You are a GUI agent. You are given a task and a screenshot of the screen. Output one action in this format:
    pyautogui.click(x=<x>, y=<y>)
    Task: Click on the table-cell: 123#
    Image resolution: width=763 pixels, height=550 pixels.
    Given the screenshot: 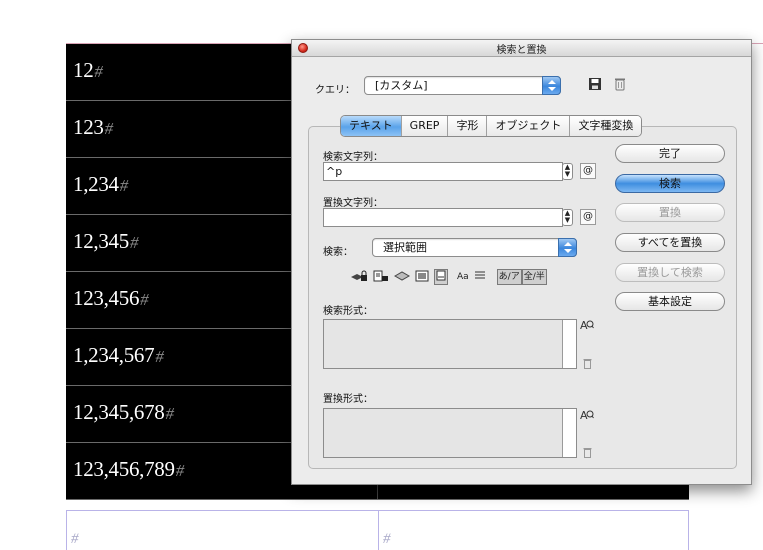 What is the action you would take?
    pyautogui.click(x=93, y=127)
    